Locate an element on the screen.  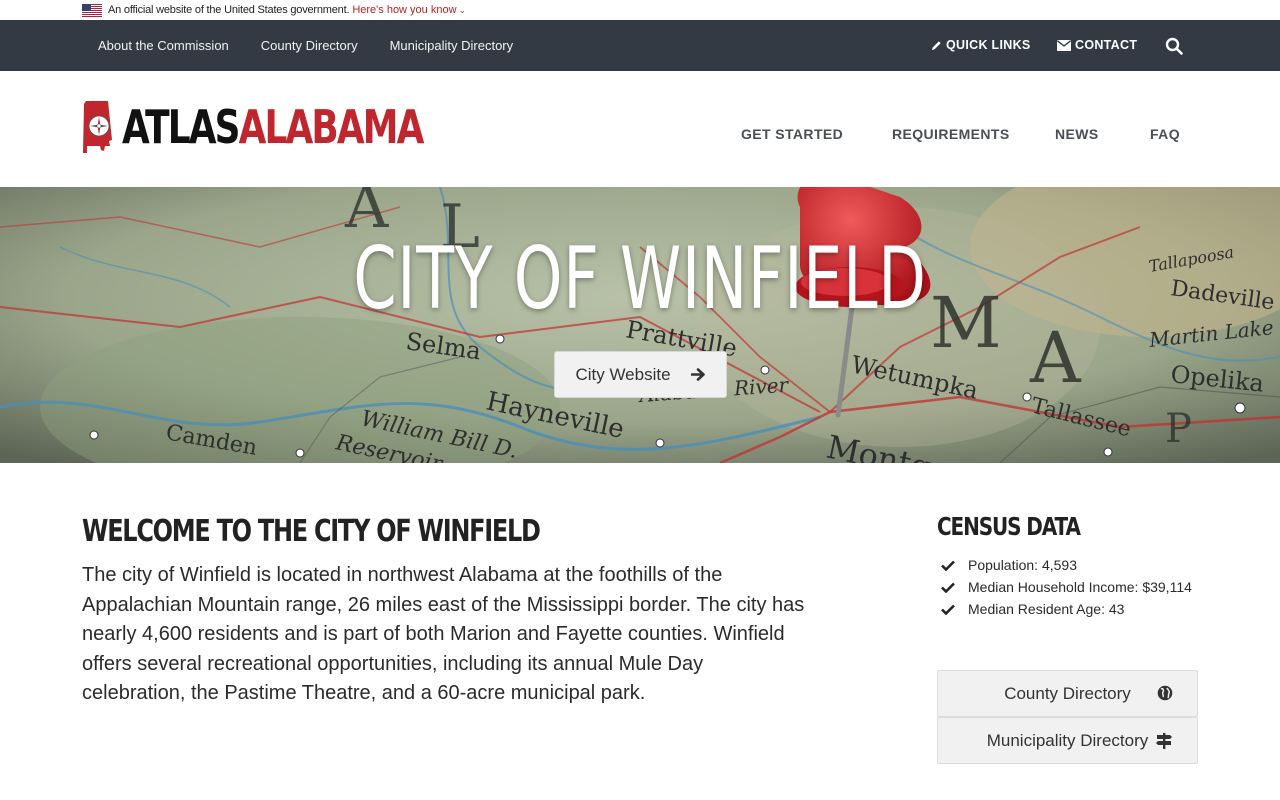
census-item-age: Median Resident Age: 43 is located at coordinates (1066, 609).